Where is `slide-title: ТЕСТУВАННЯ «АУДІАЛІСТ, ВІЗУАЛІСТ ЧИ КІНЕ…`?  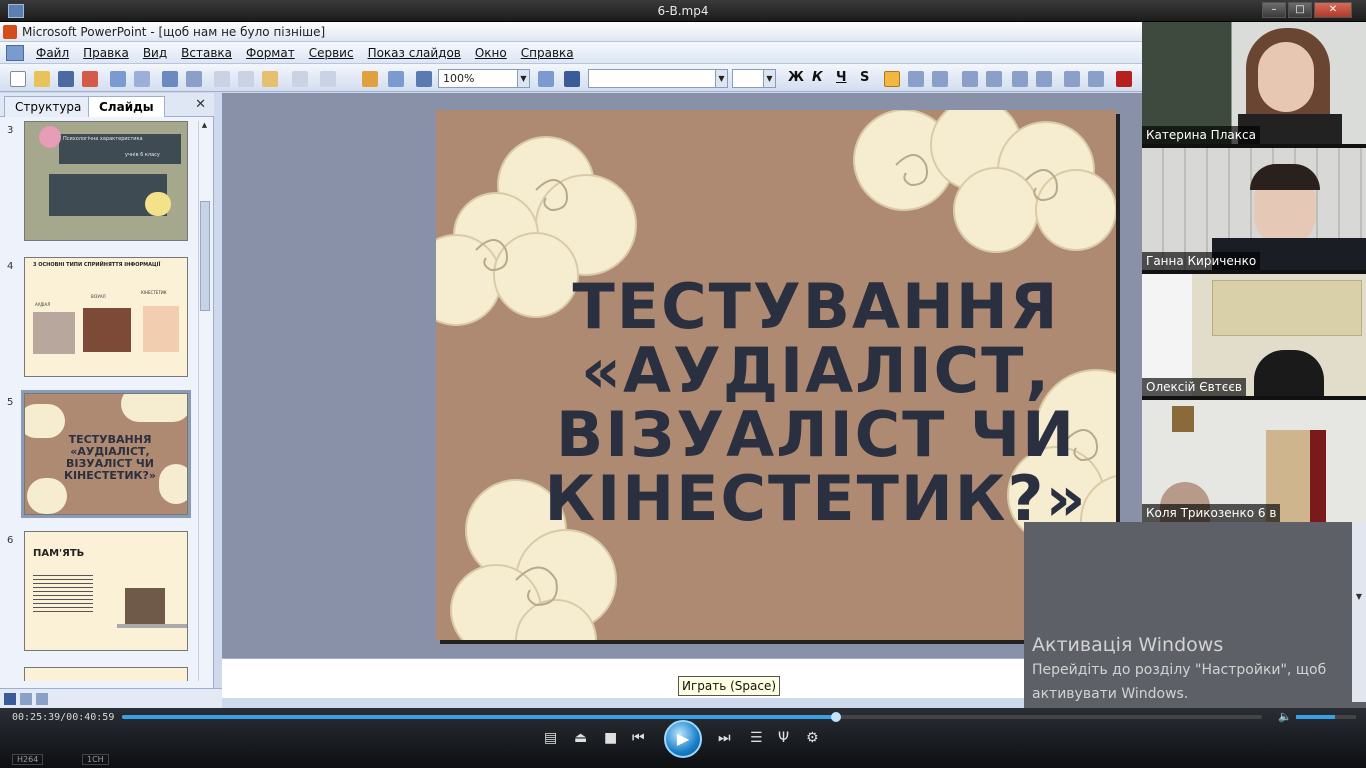
slide-title: ТЕСТУВАННЯ «АУДІАЛІСТ, ВІЗУАЛІСТ ЧИ КІНЕ… is located at coordinates (816, 403).